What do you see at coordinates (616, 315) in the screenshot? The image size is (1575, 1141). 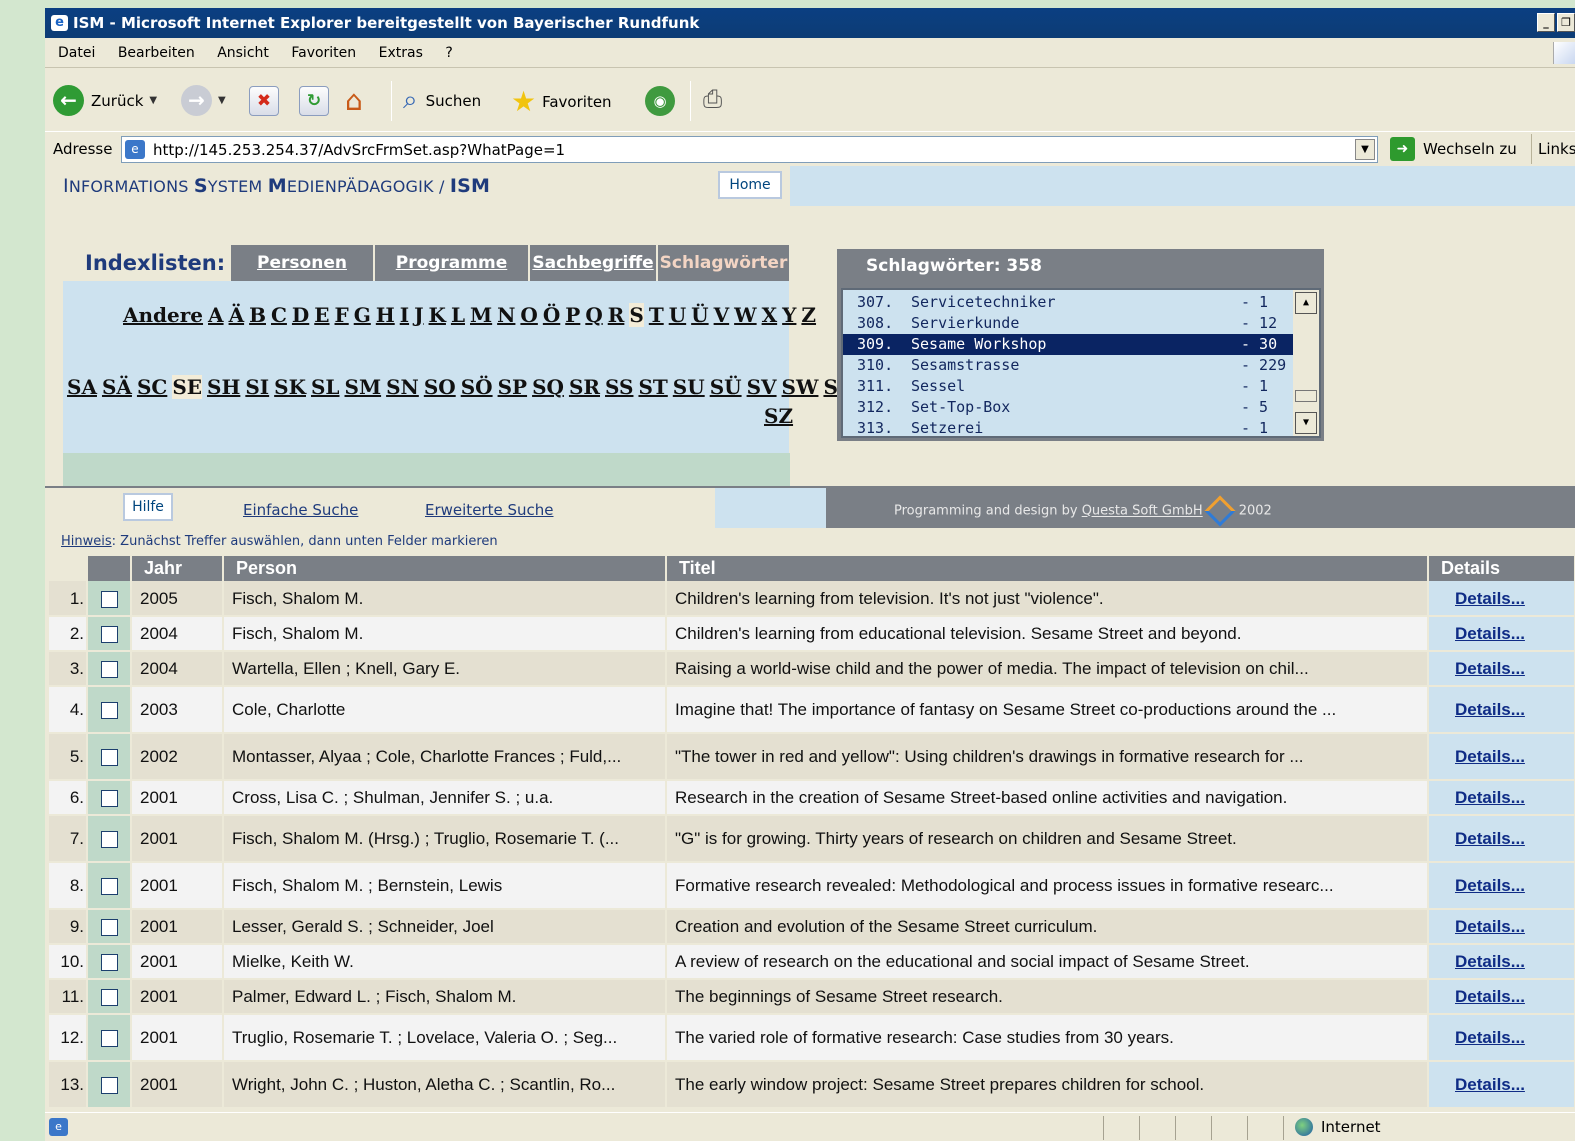 I see `letter-link: R` at bounding box center [616, 315].